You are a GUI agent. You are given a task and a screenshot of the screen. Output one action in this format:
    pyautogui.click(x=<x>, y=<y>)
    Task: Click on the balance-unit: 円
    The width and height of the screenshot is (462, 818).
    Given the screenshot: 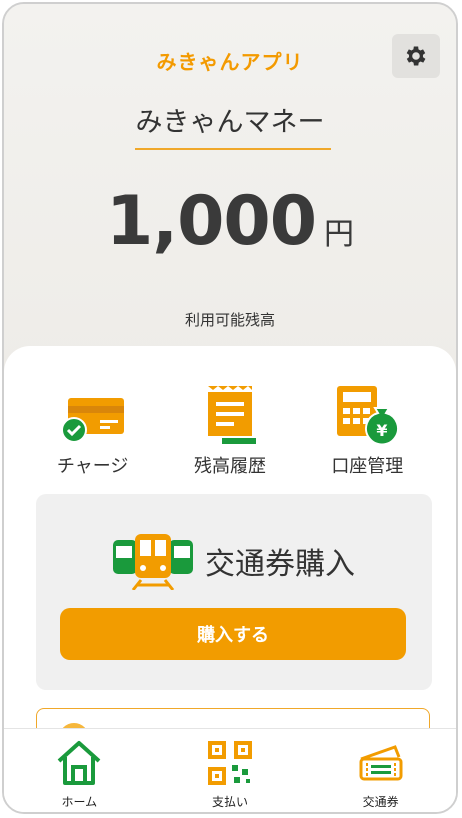 What is the action you would take?
    pyautogui.click(x=339, y=234)
    